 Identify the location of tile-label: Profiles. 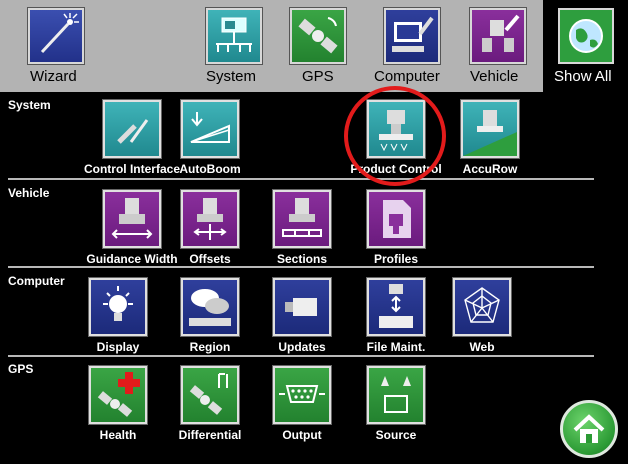
(395, 259).